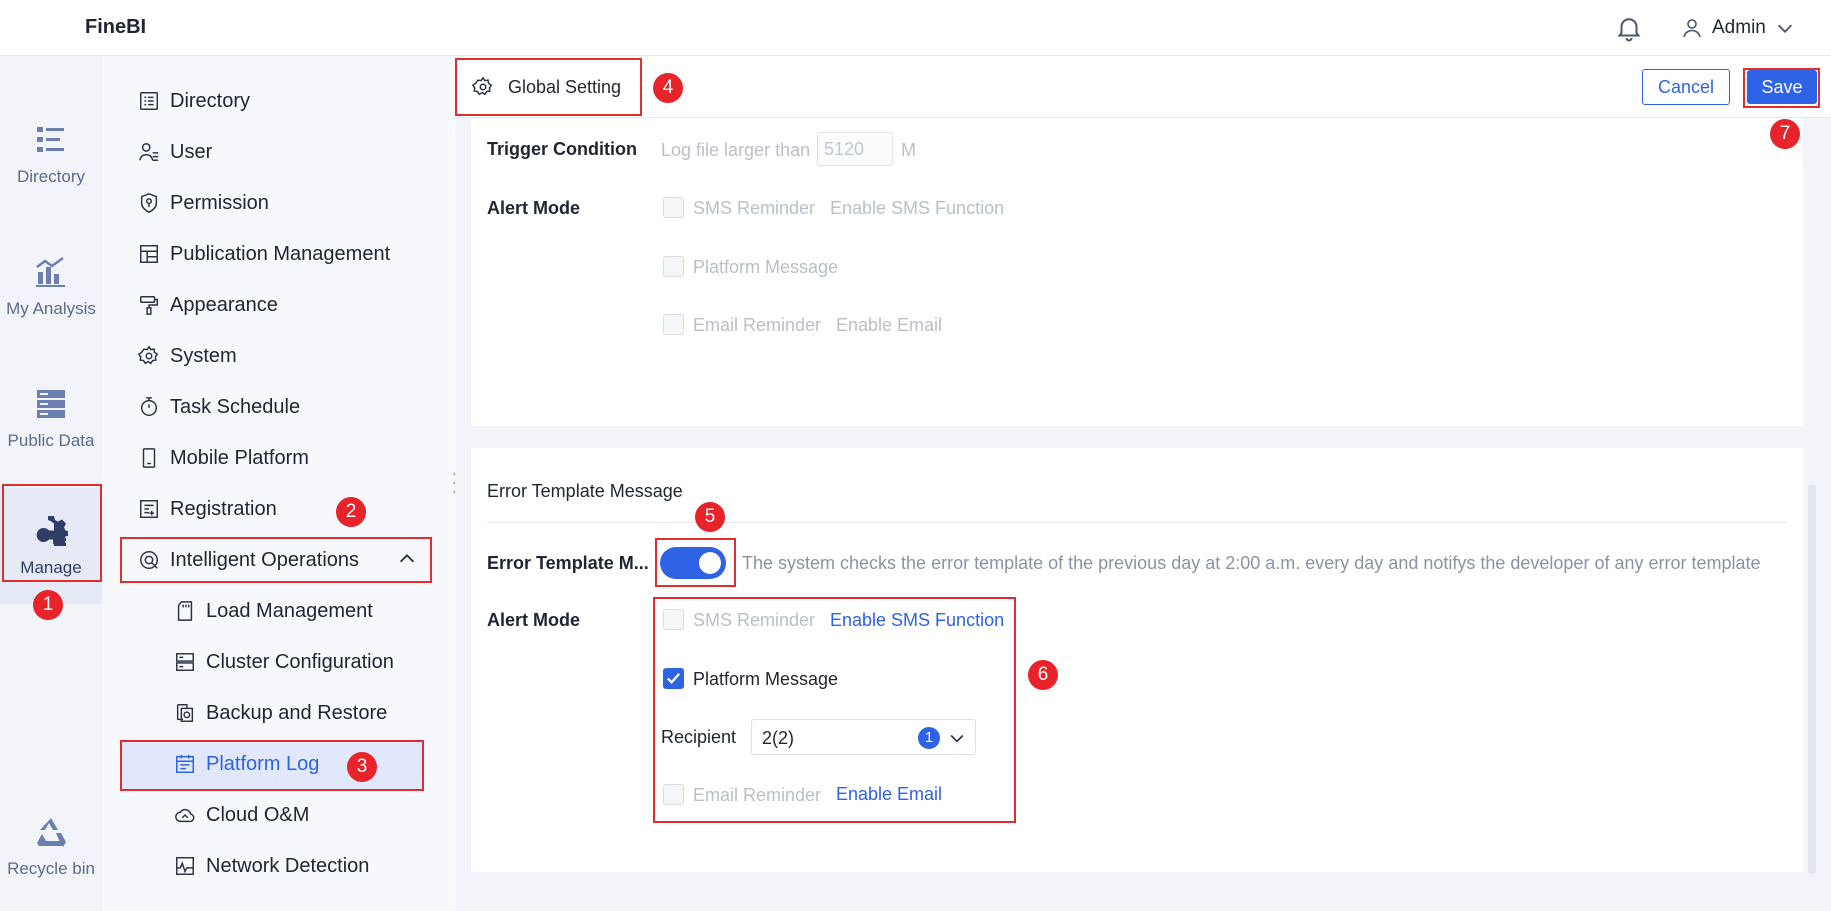 This screenshot has width=1831, height=911. Describe the element at coordinates (271, 866) in the screenshot. I see `sidebar-item-network-detection: Network Detection` at that location.